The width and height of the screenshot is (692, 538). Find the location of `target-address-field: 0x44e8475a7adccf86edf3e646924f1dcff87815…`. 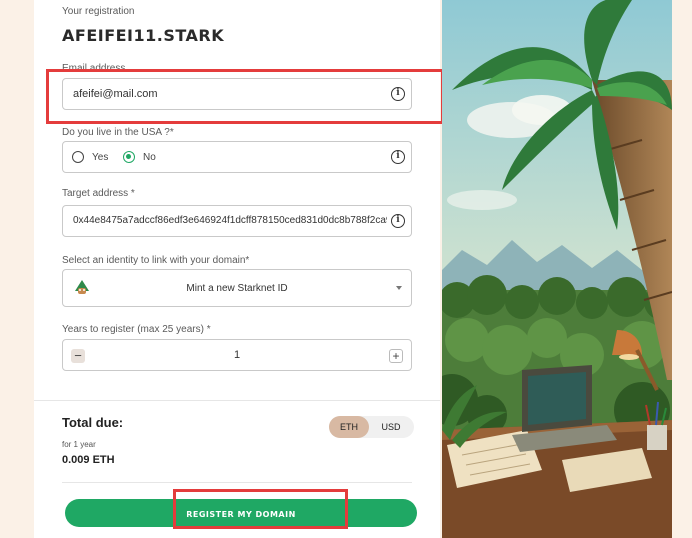

target-address-field: 0x44e8475a7adccf86edf3e646924f1dcff87815… is located at coordinates (237, 221).